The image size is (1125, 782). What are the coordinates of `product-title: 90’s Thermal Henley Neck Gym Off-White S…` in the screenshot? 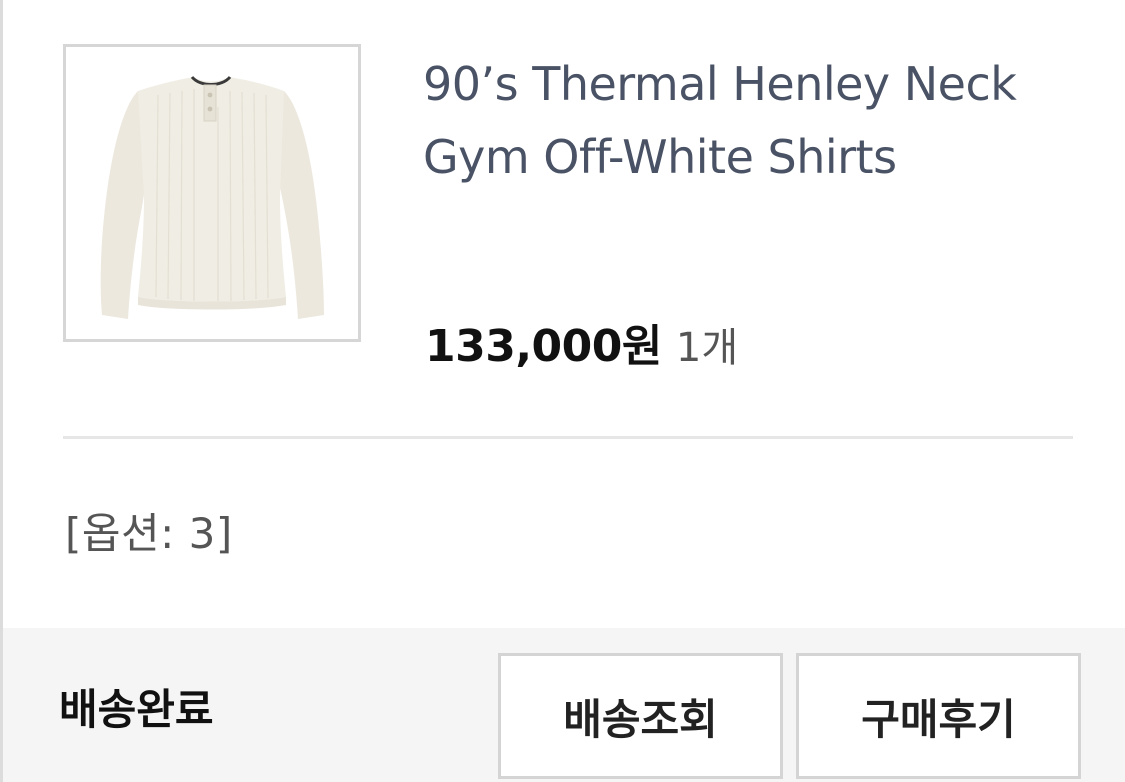 It's located at (743, 121).